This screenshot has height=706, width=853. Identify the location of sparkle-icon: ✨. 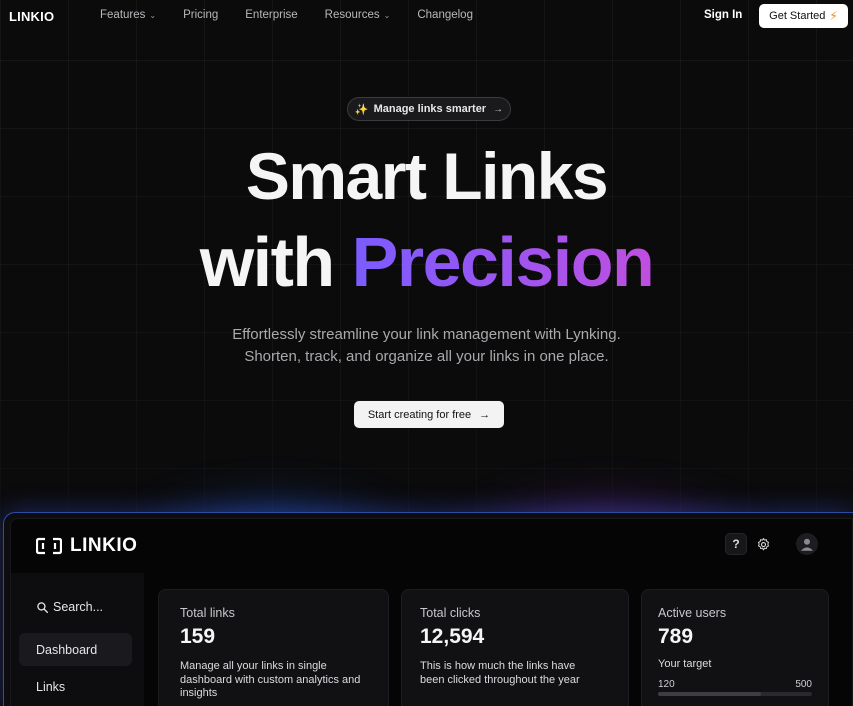
(361, 109).